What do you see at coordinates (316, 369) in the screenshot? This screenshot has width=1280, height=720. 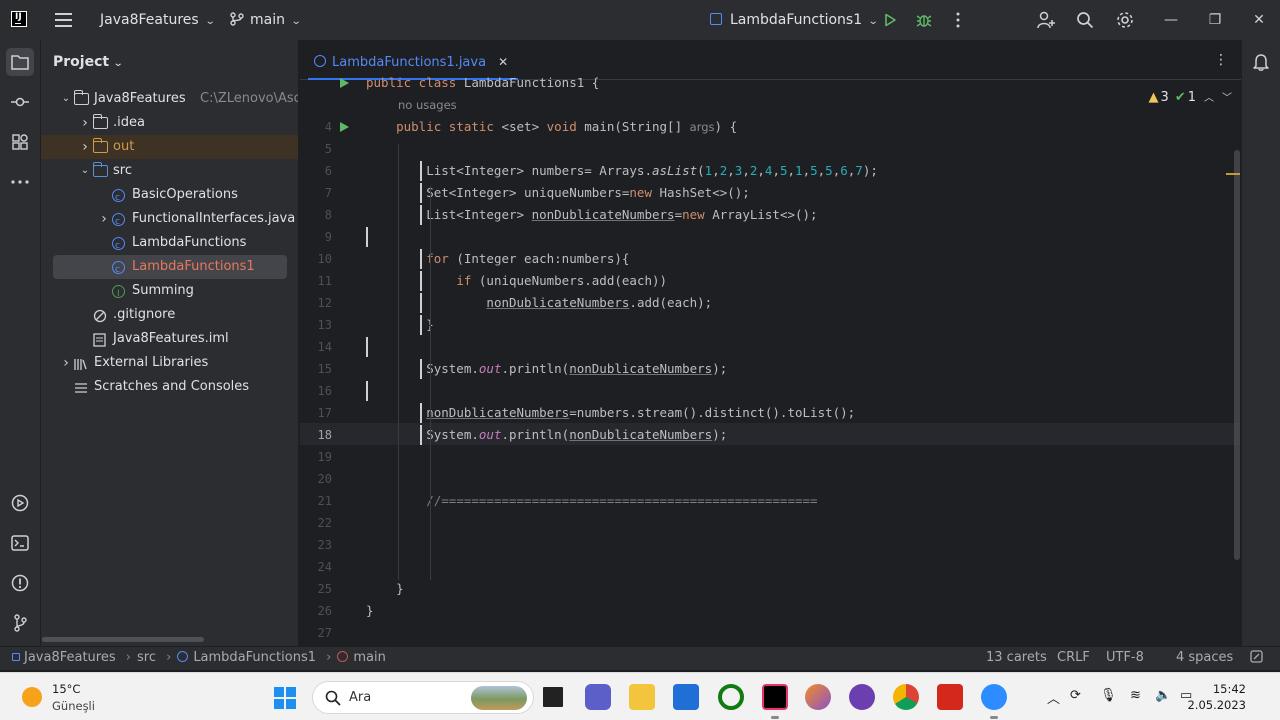 I see `line-number: 15` at bounding box center [316, 369].